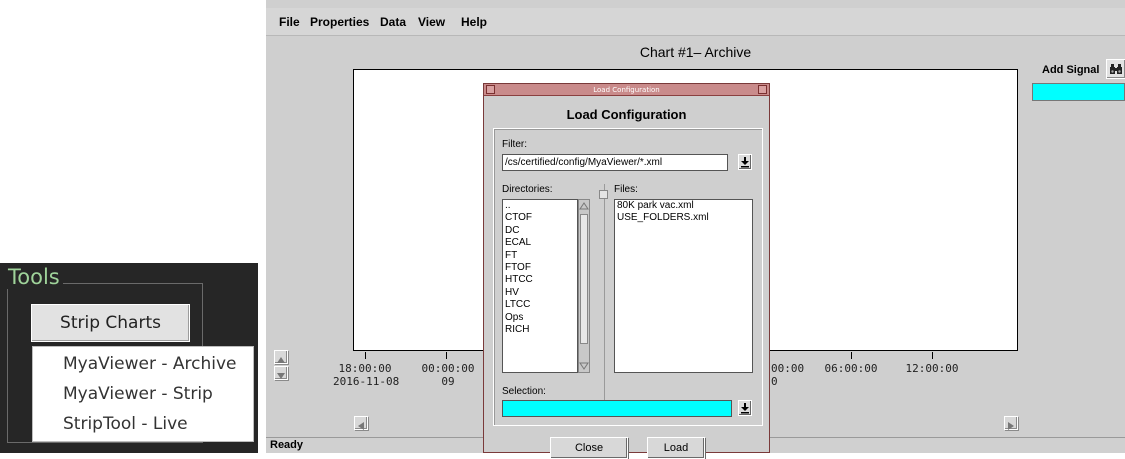 The image size is (1125, 459). Describe the element at coordinates (615, 162) in the screenshot. I see `filter-input: /cs/certified/config/MyaViewer/*.xml` at that location.